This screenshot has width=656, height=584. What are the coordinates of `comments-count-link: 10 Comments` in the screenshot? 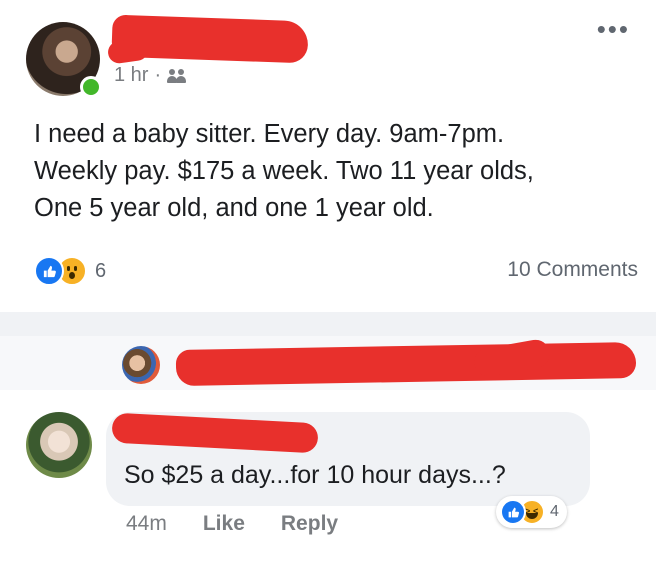 It's located at (572, 270).